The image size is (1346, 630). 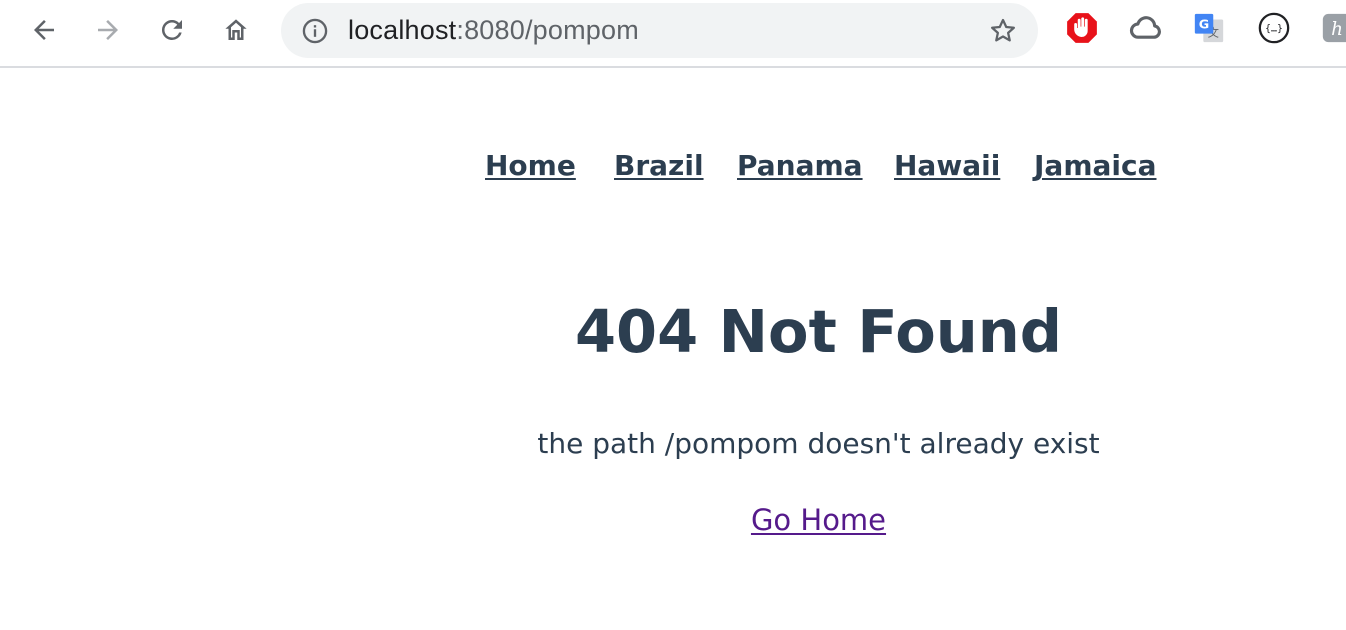 I want to click on url-text: localhost:8080/pompom, so click(x=493, y=30).